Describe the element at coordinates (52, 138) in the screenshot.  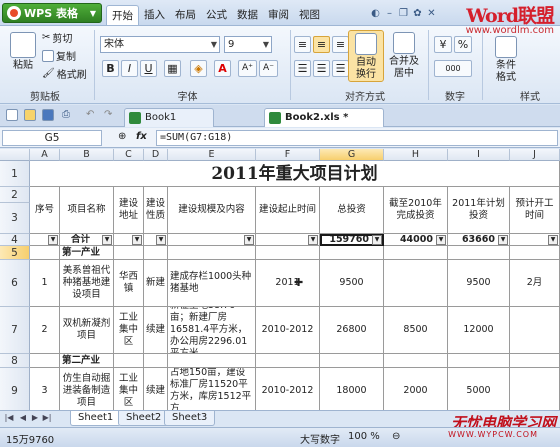
I see `name-box: G5` at that location.